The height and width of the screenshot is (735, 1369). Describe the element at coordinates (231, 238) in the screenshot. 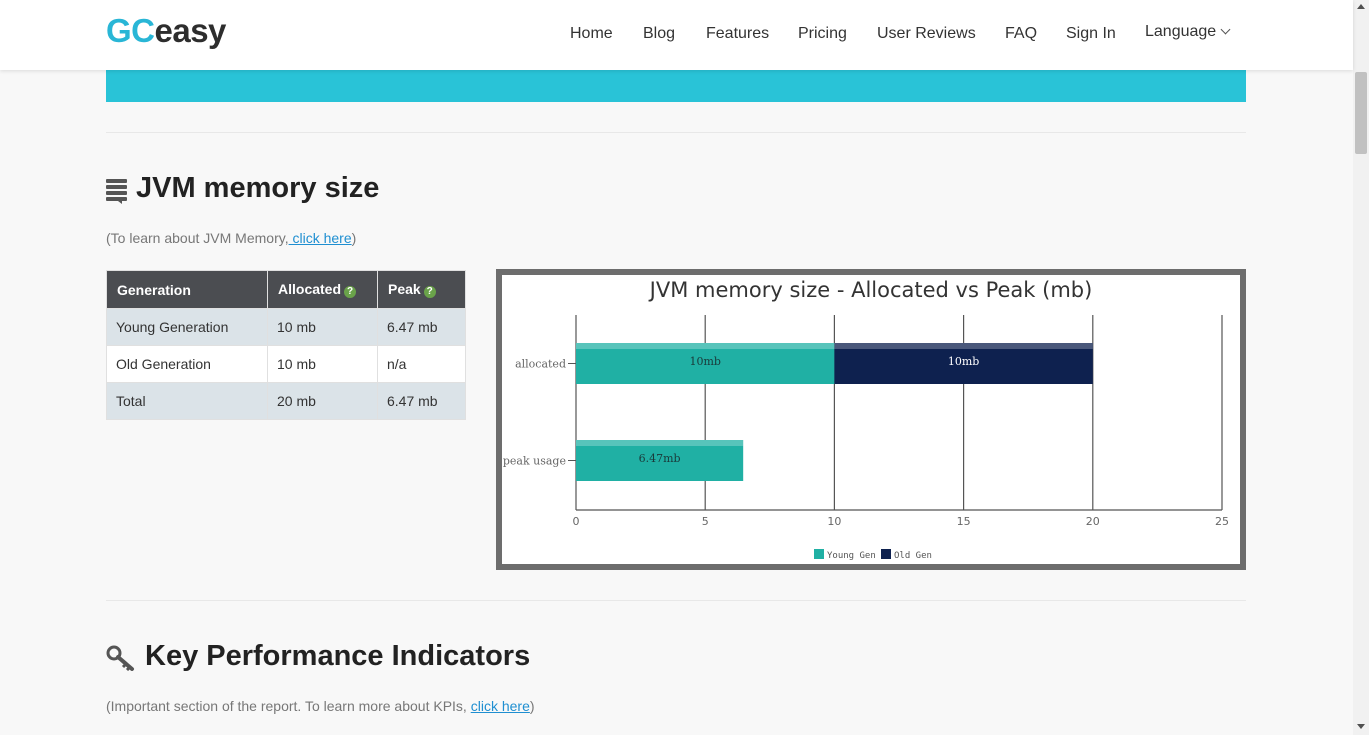

I see `jvm-memory-note: (To learn about JVM Memory, click here)` at that location.